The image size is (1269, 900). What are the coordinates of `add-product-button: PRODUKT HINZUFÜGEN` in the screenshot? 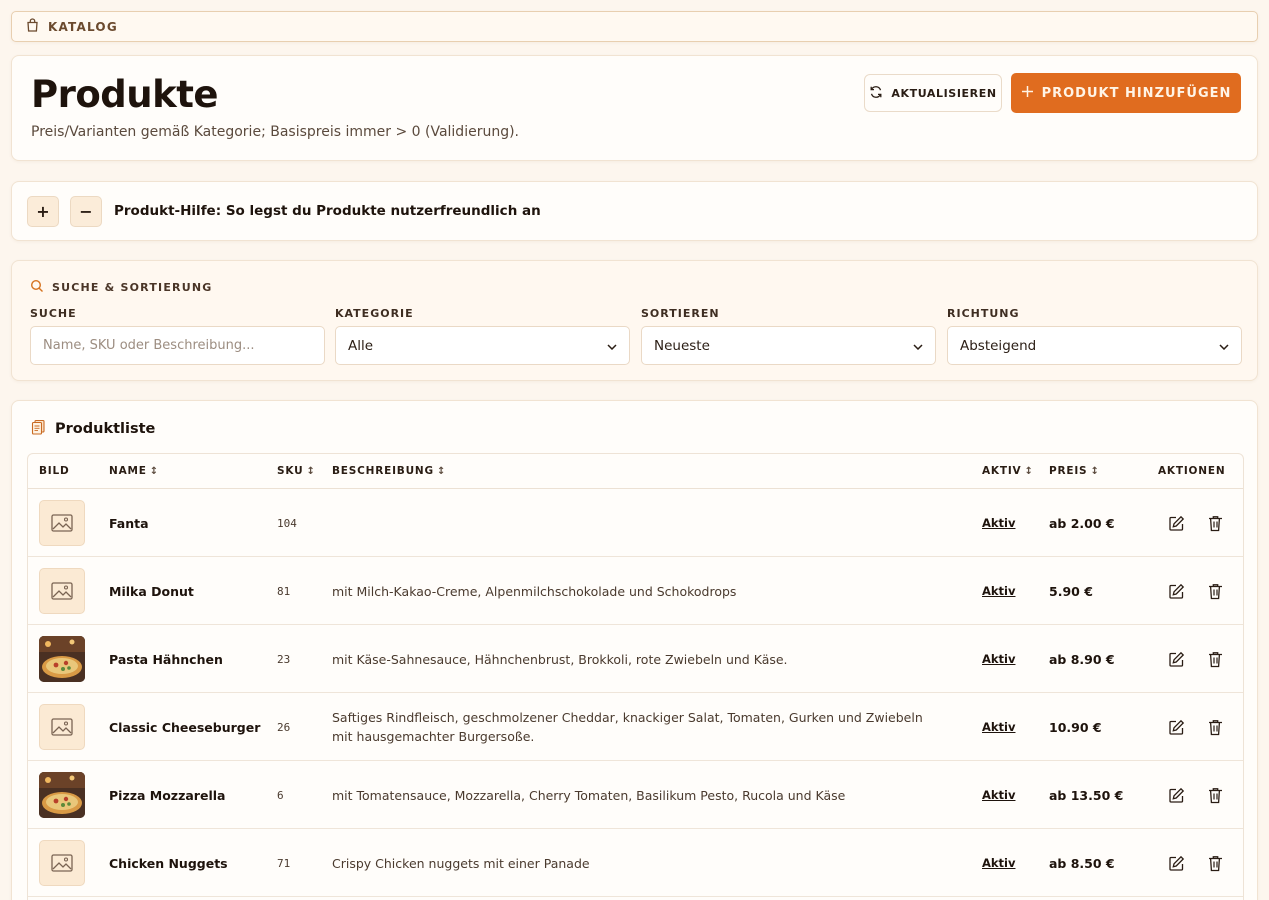 It's located at (1126, 93).